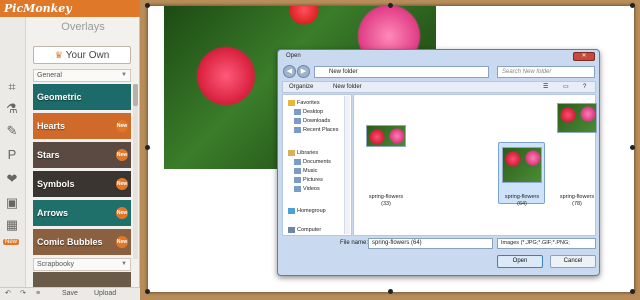  Describe the element at coordinates (577, 197) in the screenshot. I see `file-name: spring-flowers` at that location.